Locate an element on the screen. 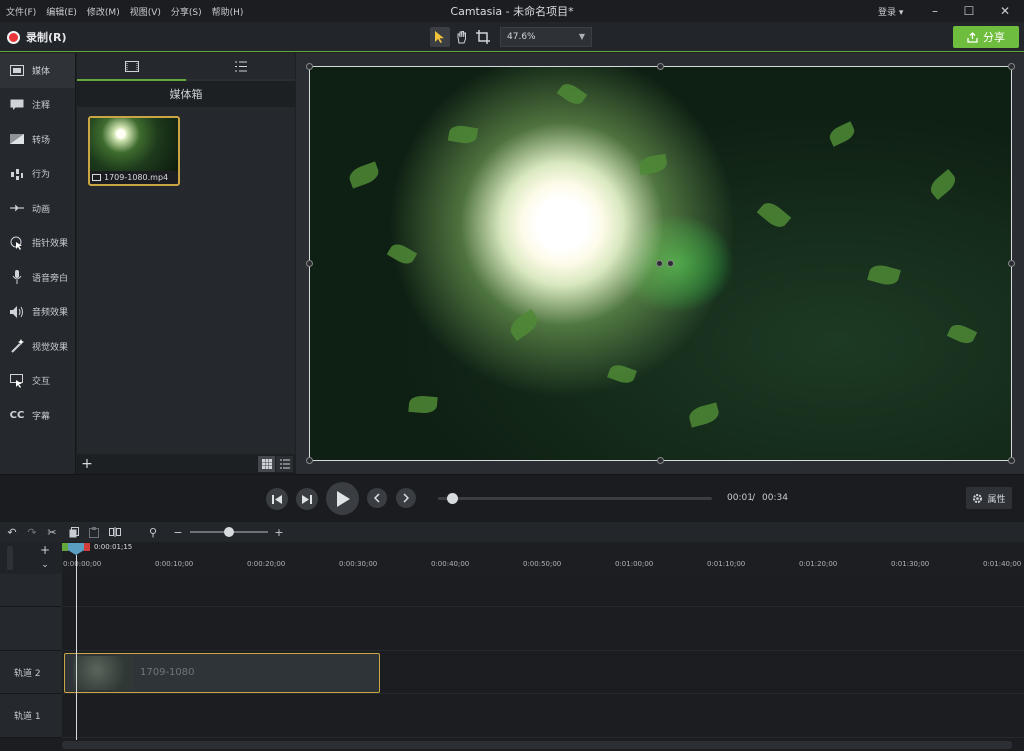 This screenshot has height=751, width=1024. next-marker-button is located at coordinates (406, 498).